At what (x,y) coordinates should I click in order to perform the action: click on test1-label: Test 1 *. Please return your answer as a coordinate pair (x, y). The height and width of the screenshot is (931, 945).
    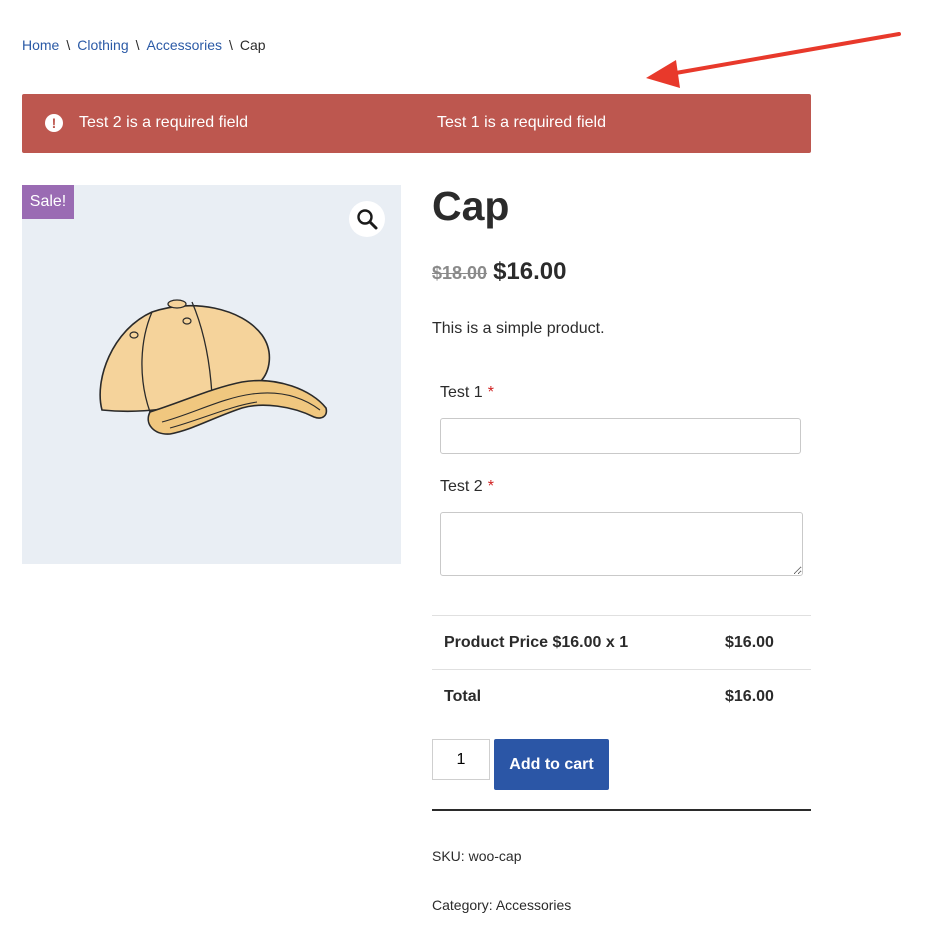
    Looking at the image, I should click on (467, 393).